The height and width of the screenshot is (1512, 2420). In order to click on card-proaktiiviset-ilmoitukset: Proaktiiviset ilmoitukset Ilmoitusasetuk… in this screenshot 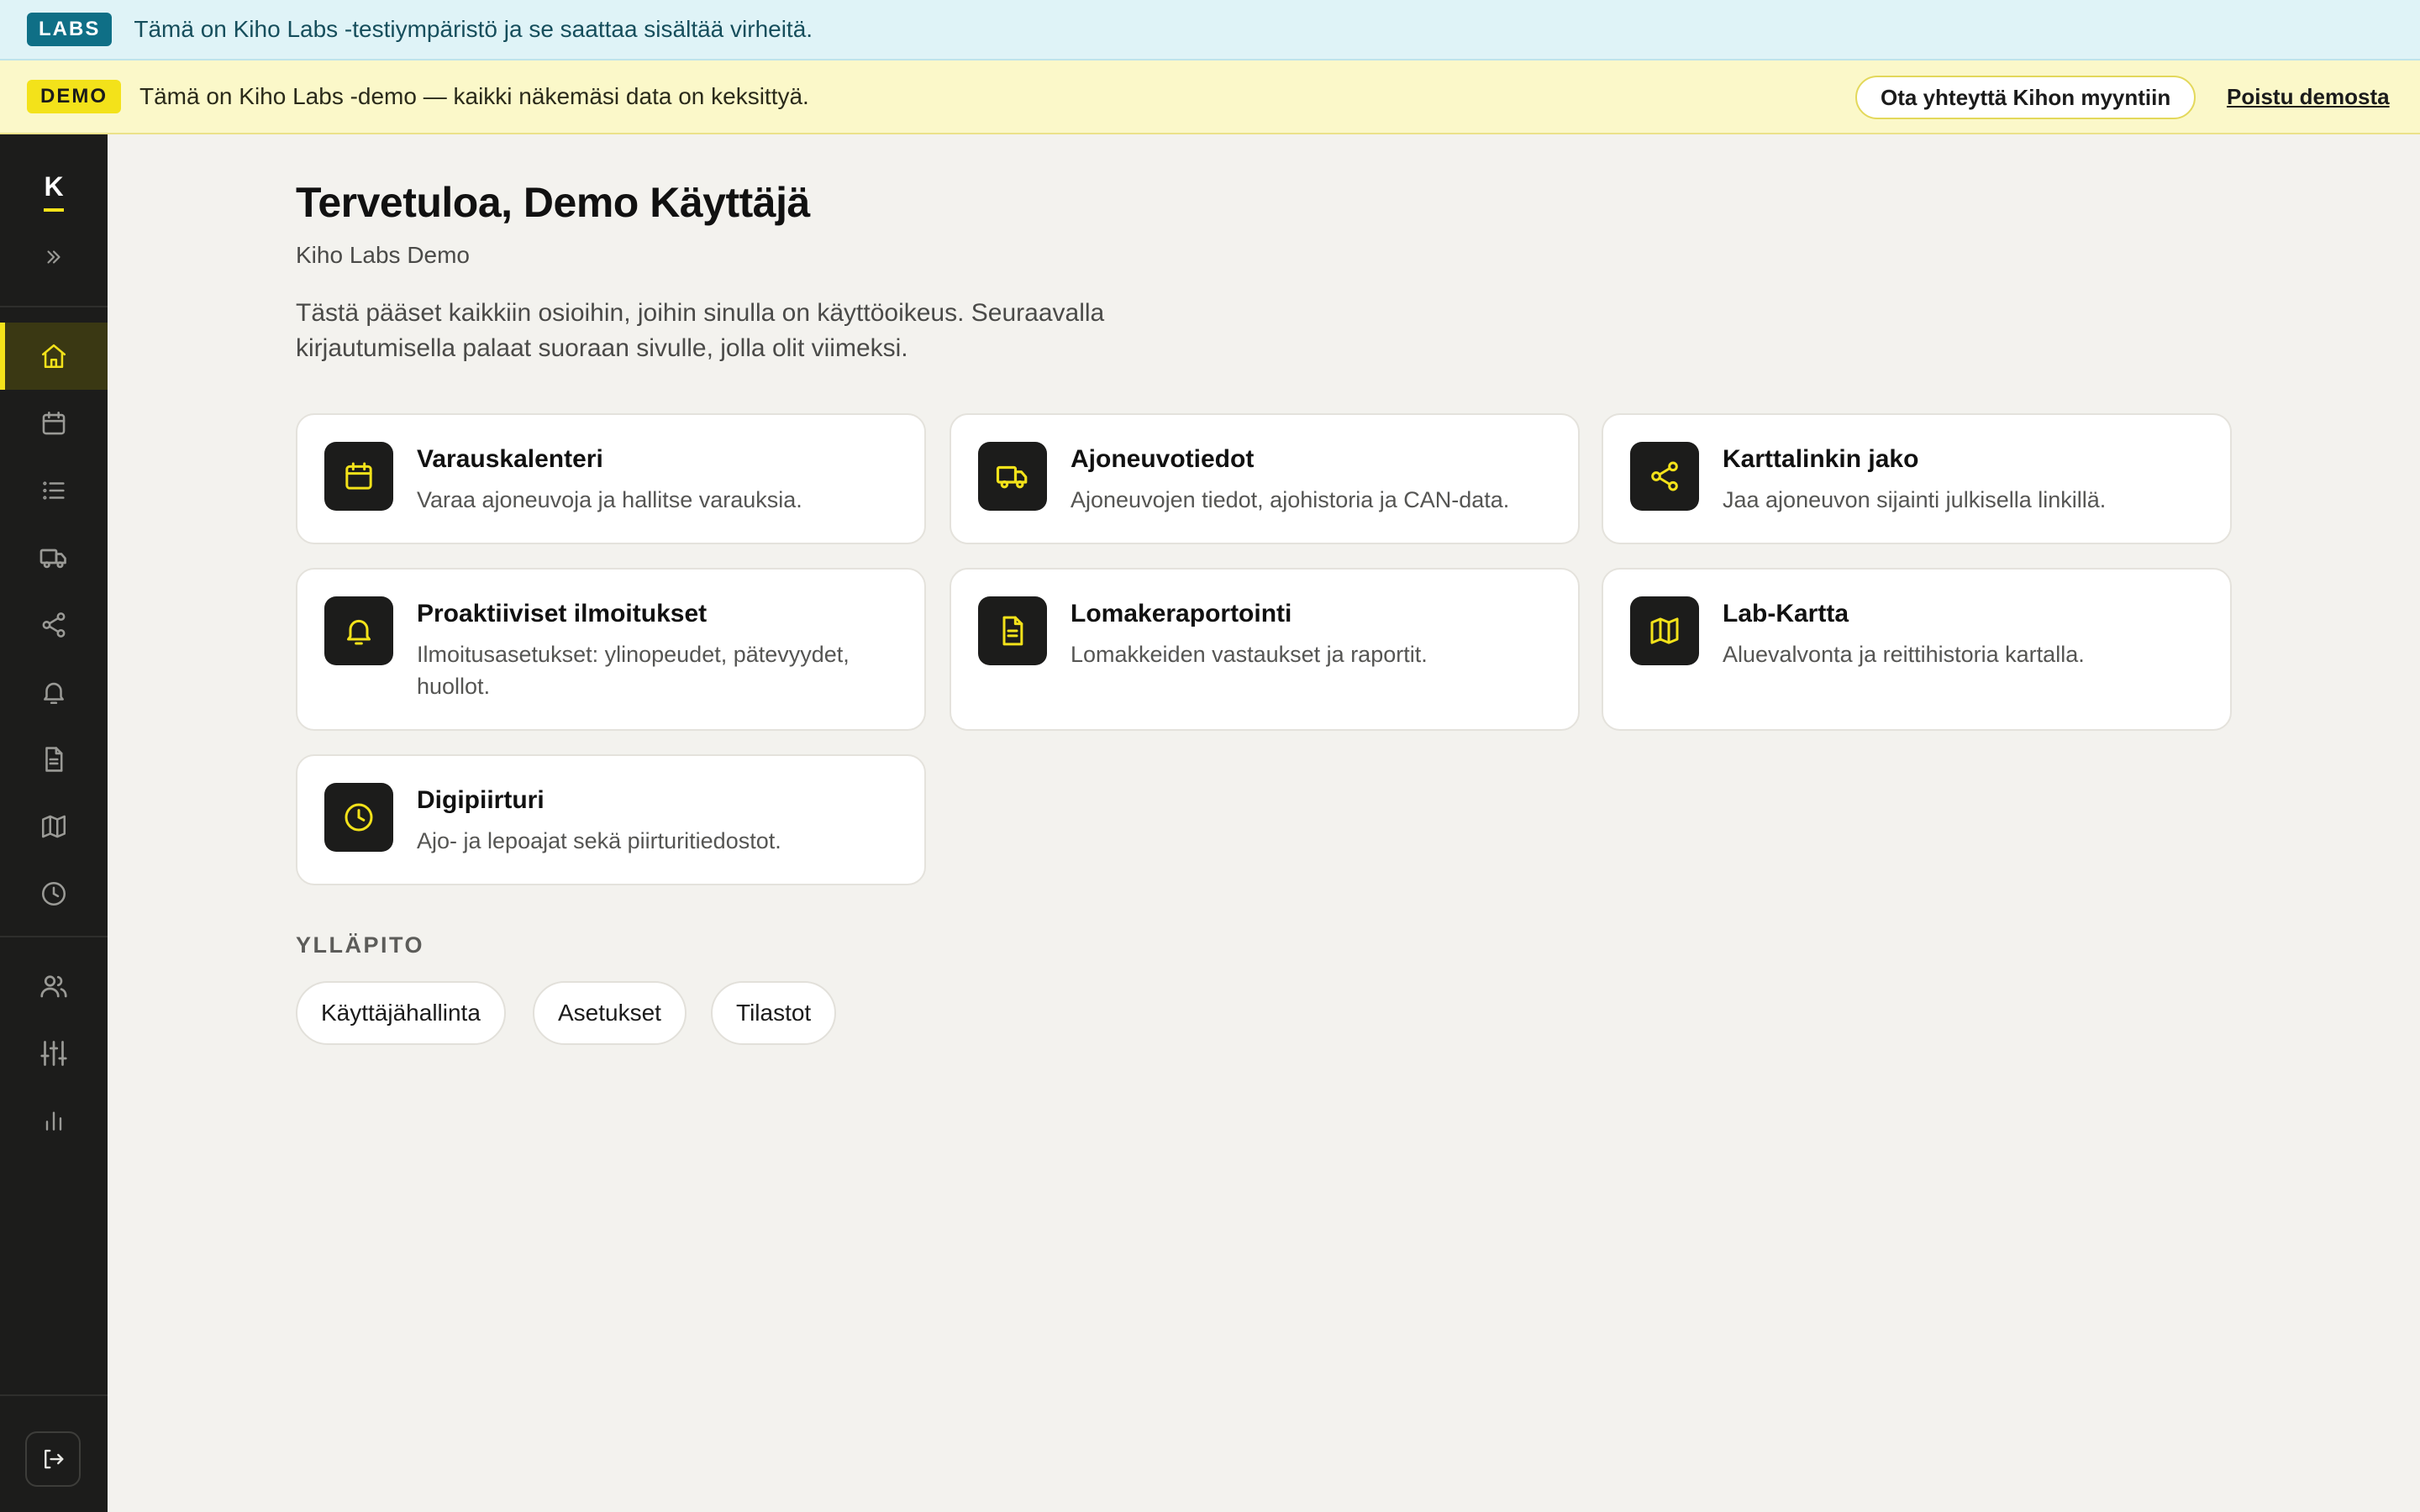, I will do `click(611, 649)`.